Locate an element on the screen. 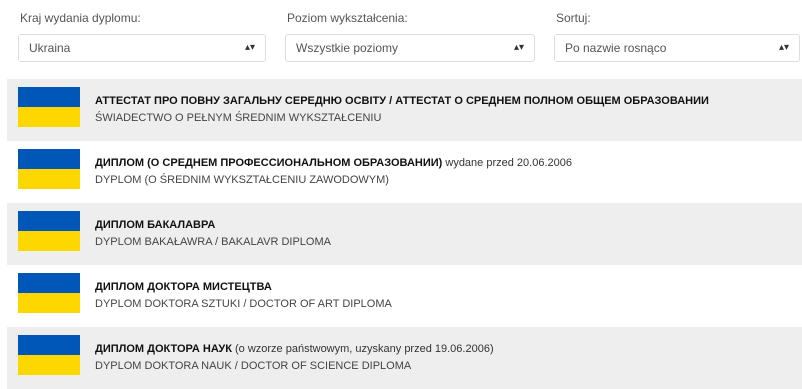  sort-select: Po nazwie rosnąco ▴▾ is located at coordinates (677, 48).